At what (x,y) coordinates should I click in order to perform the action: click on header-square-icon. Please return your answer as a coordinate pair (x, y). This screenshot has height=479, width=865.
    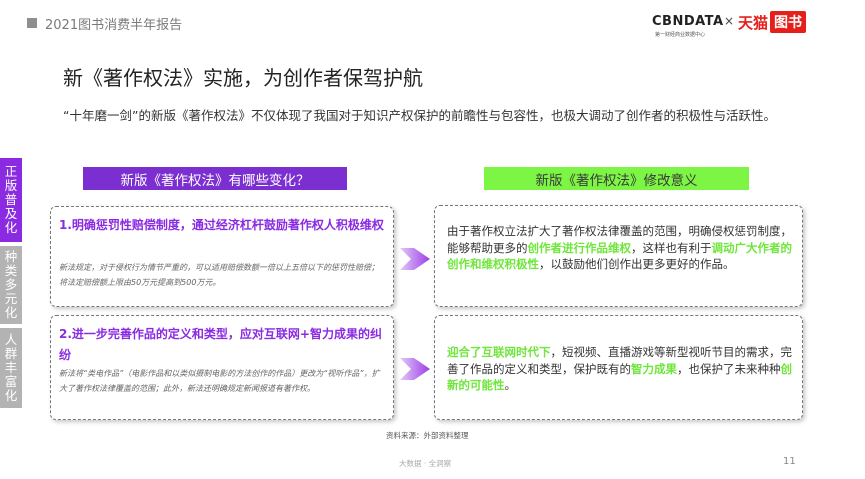
    Looking at the image, I should click on (32, 23).